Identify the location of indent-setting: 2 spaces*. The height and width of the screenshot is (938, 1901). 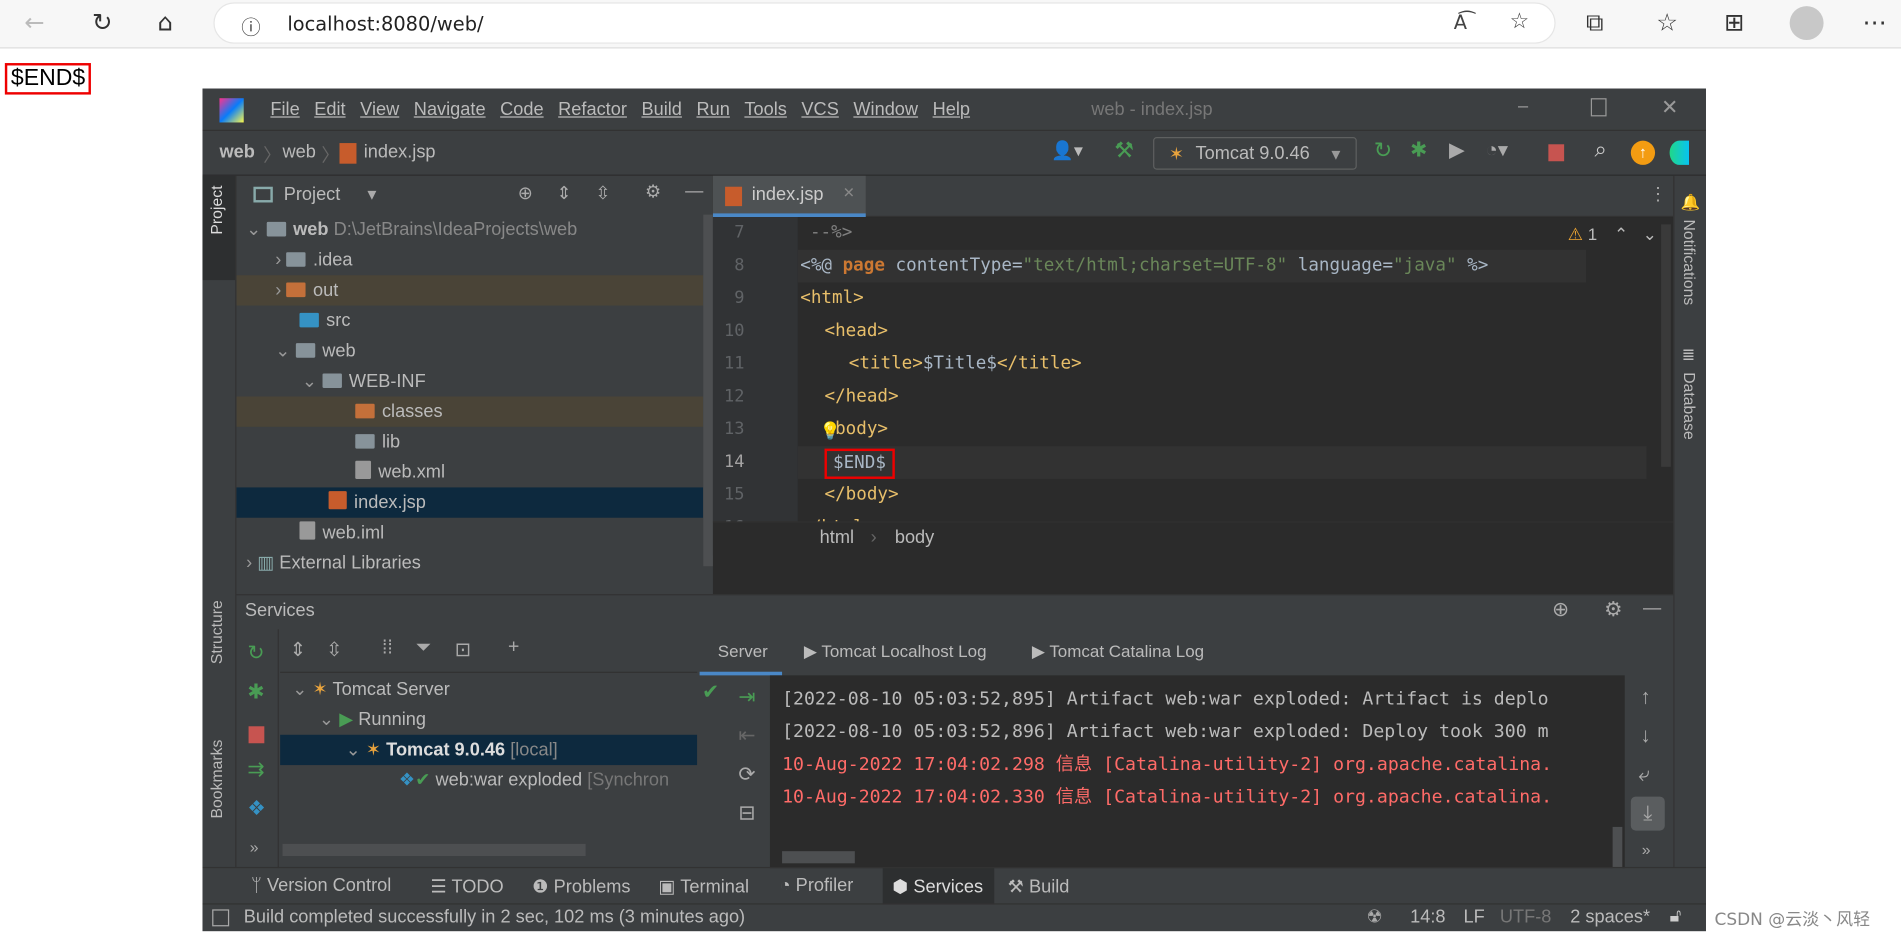
(1610, 917).